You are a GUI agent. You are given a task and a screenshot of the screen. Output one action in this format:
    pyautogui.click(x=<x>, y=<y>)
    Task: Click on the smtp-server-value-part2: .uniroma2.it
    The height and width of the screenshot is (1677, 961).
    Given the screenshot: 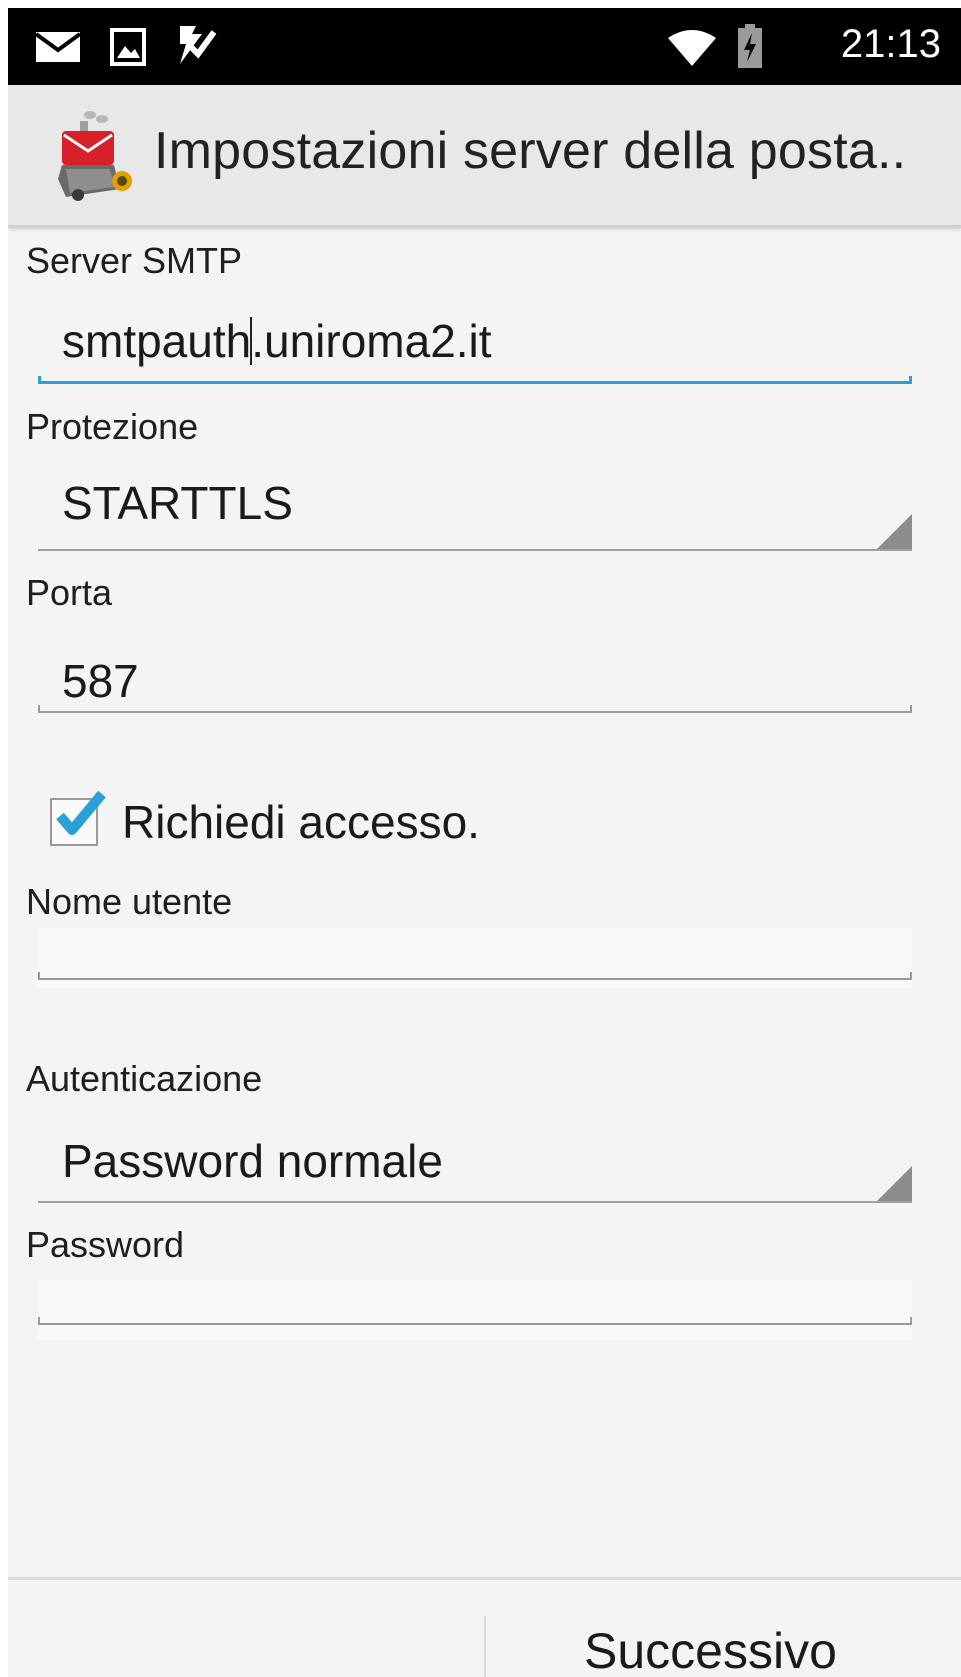 What is the action you would take?
    pyautogui.click(x=371, y=341)
    